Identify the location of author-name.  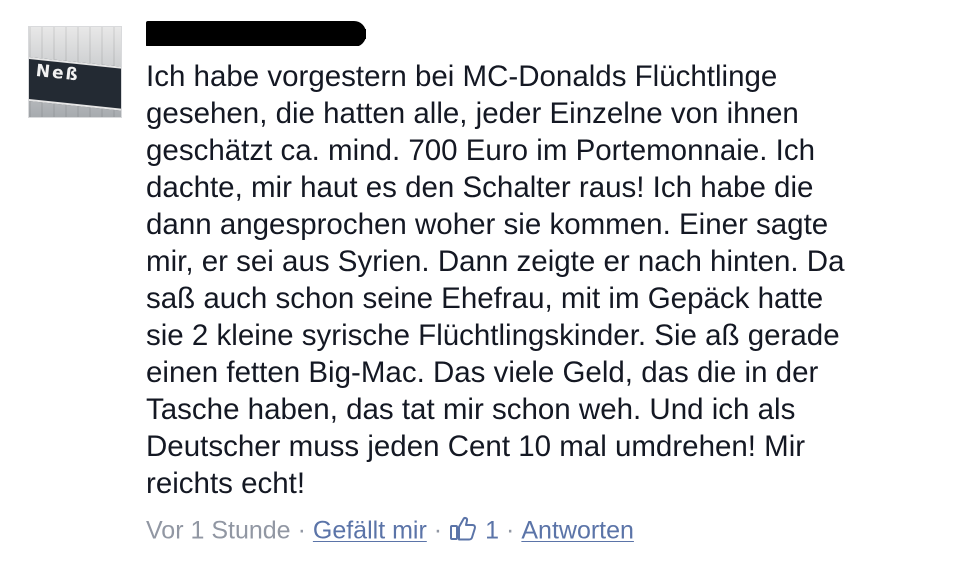
(256, 33).